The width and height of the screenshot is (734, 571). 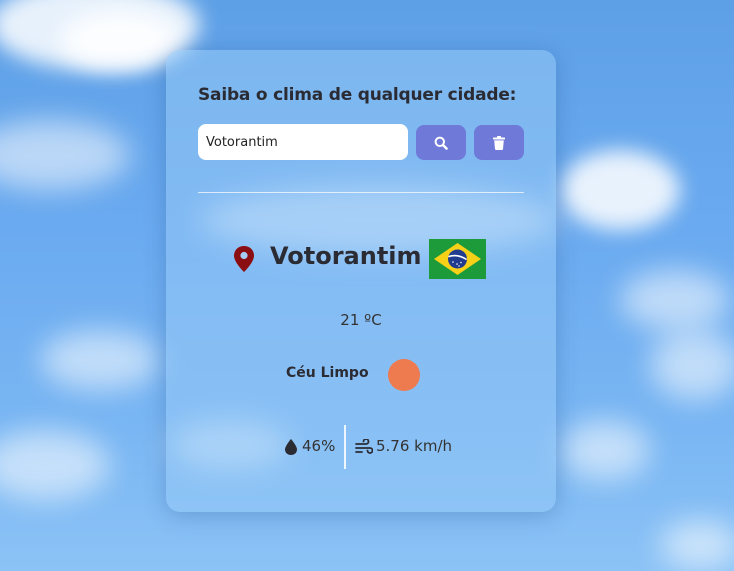 I want to click on wind-icon, so click(x=364, y=446).